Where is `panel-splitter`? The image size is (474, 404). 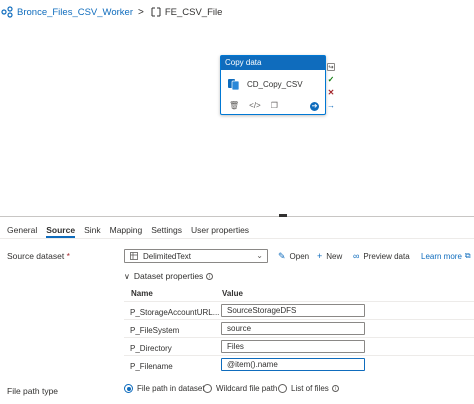 panel-splitter is located at coordinates (237, 216).